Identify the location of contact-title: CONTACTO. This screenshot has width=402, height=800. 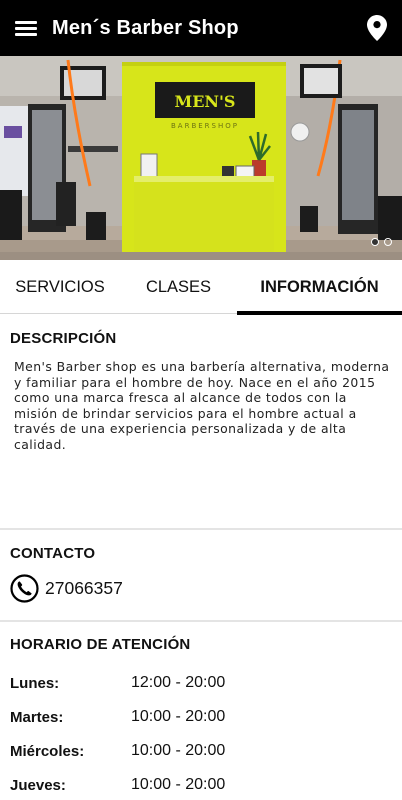
(53, 553).